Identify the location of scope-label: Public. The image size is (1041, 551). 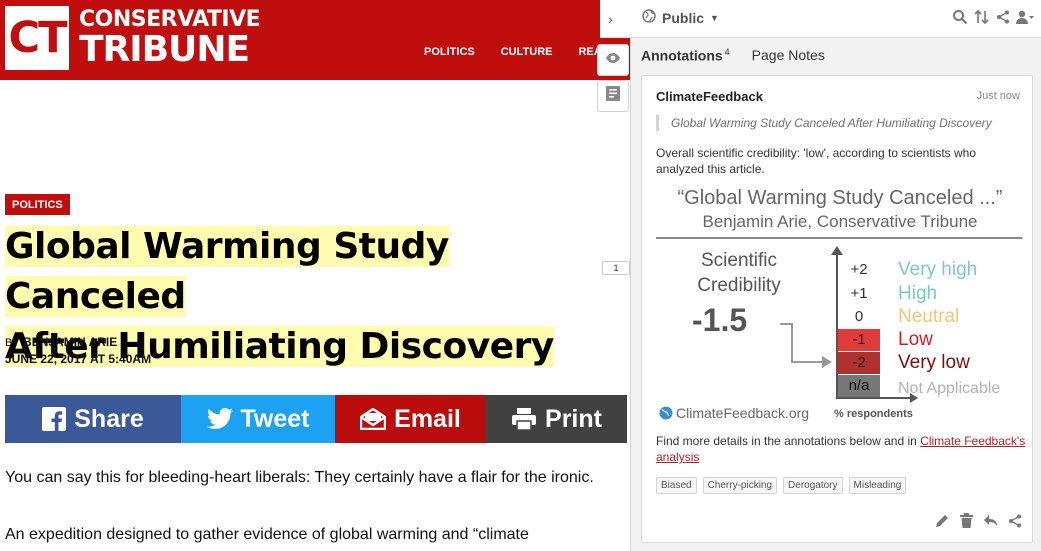
(683, 17).